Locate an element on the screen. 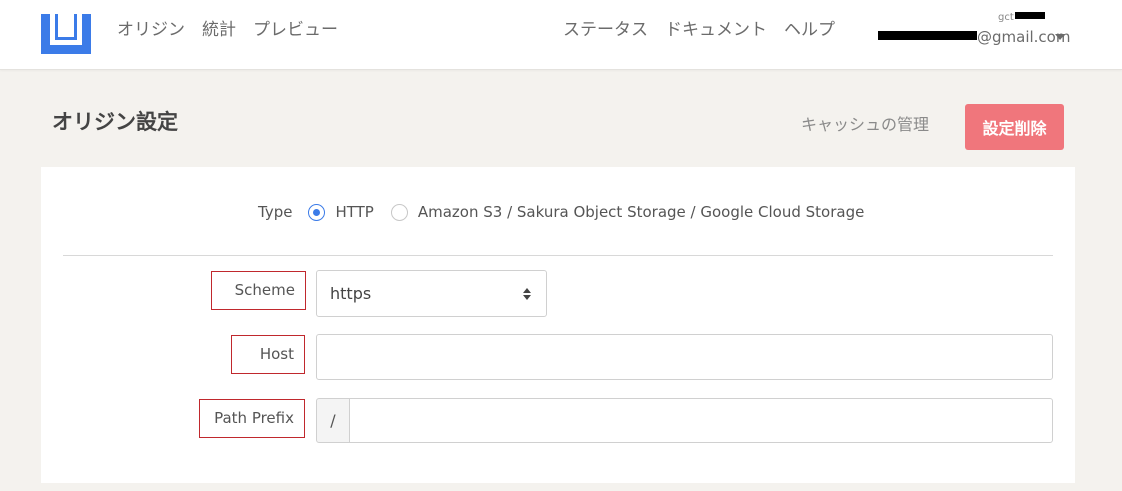  nav-preview: プレビュー is located at coordinates (295, 30).